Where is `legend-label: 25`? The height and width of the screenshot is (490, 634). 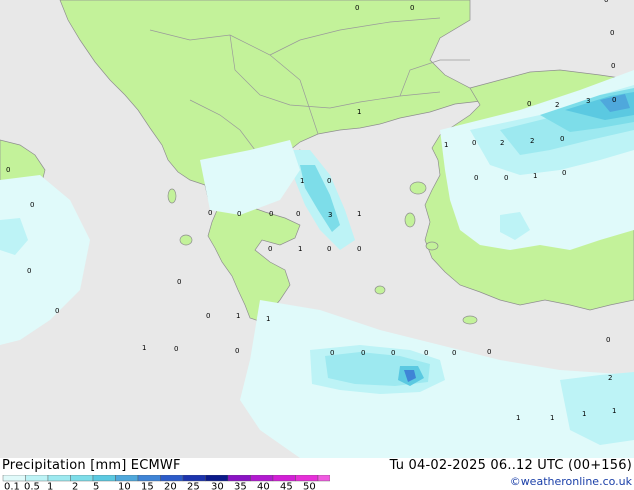
legend-label: 25 is located at coordinates (193, 486).